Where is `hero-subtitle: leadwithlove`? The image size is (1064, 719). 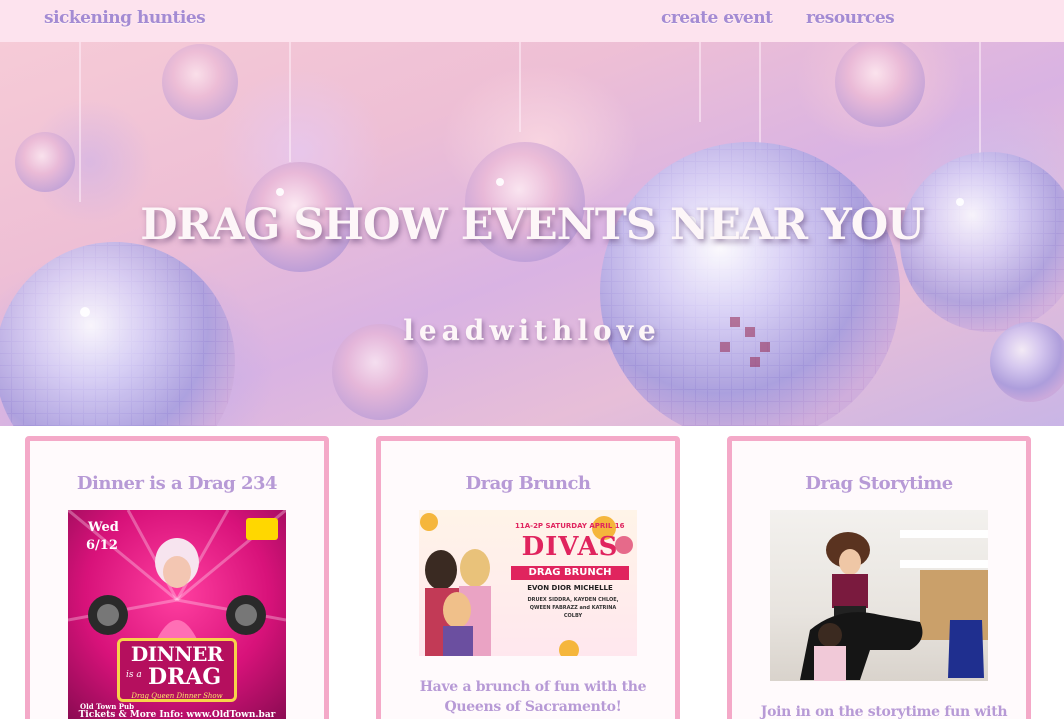 hero-subtitle: leadwithlove is located at coordinates (532, 330).